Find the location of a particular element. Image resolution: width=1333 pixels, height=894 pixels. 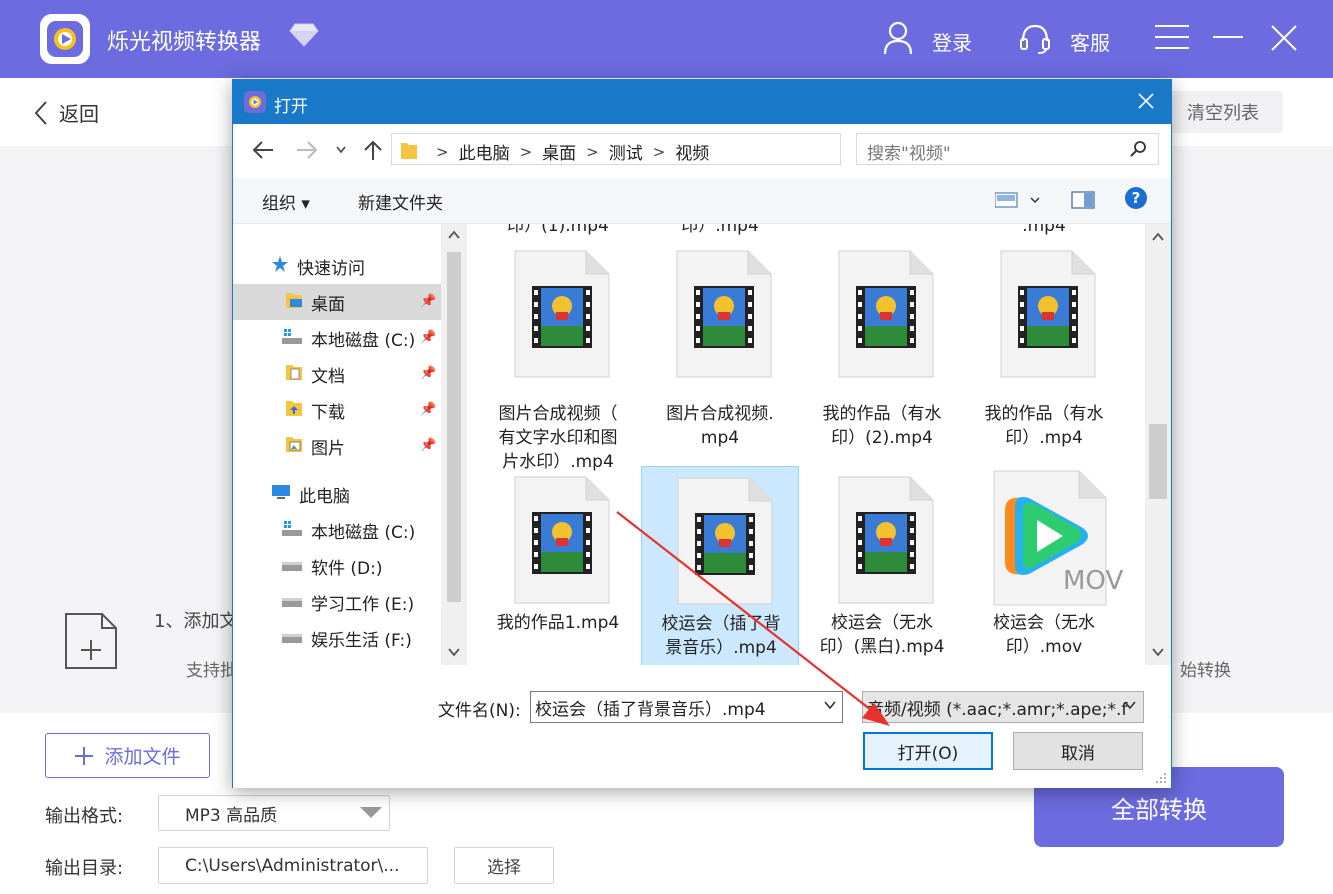

file-label-cut: .mp4 is located at coordinates (1044, 231).